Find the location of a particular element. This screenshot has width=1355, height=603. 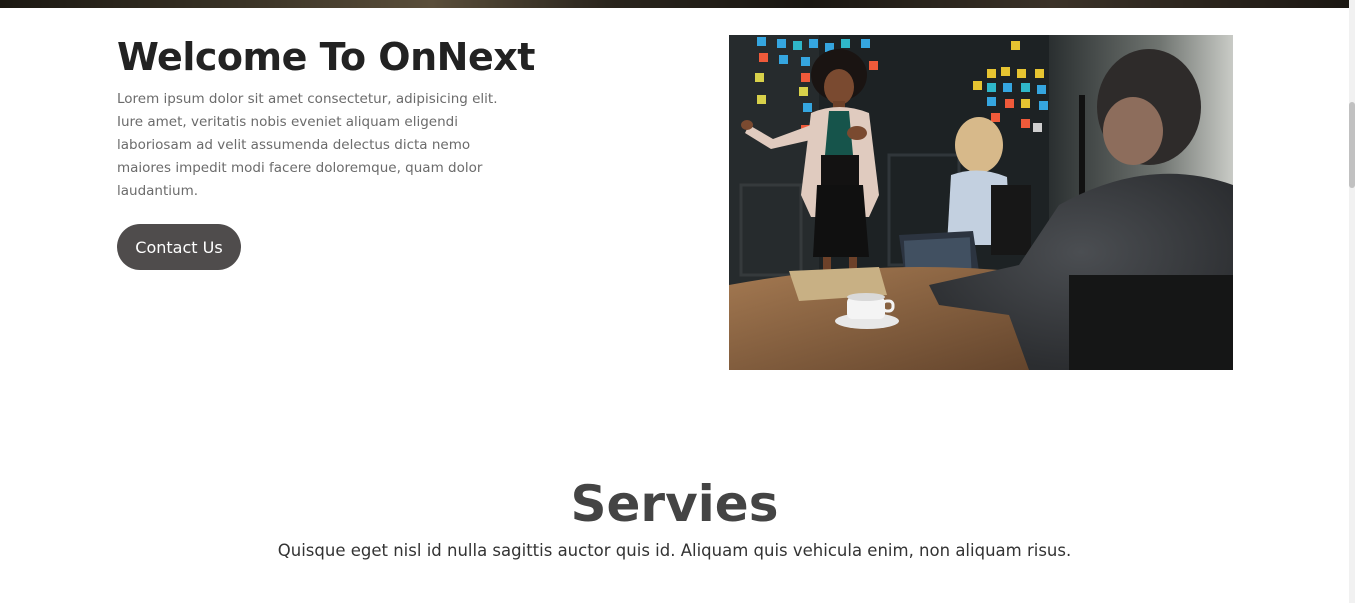

services-title: Servies is located at coordinates (674, 504).